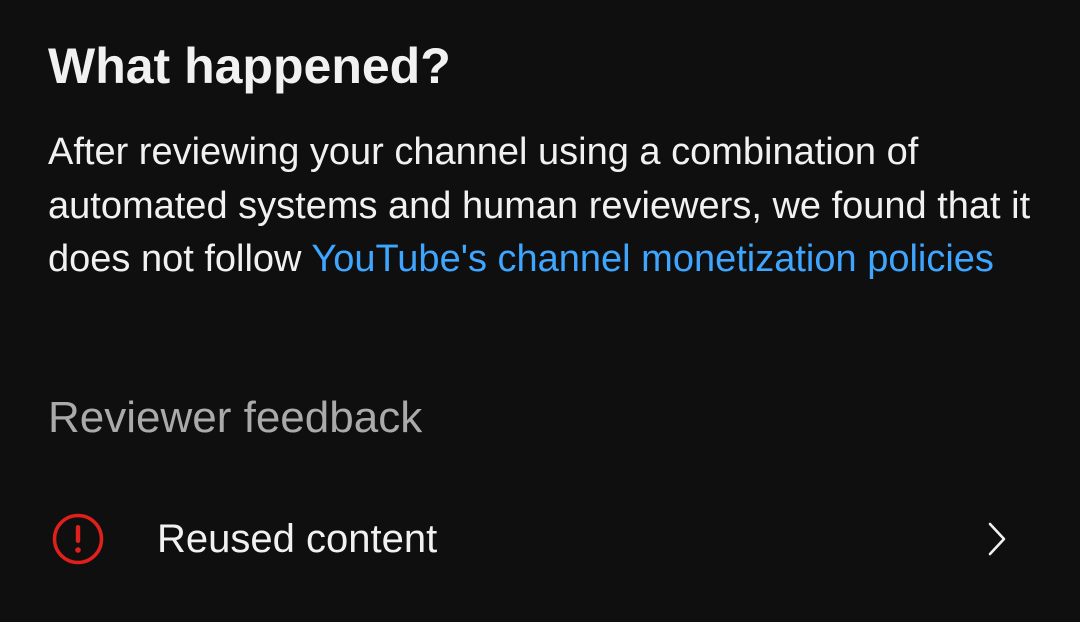  I want to click on monetization-policies-link: YouTube's channel monetization policies, so click(652, 259).